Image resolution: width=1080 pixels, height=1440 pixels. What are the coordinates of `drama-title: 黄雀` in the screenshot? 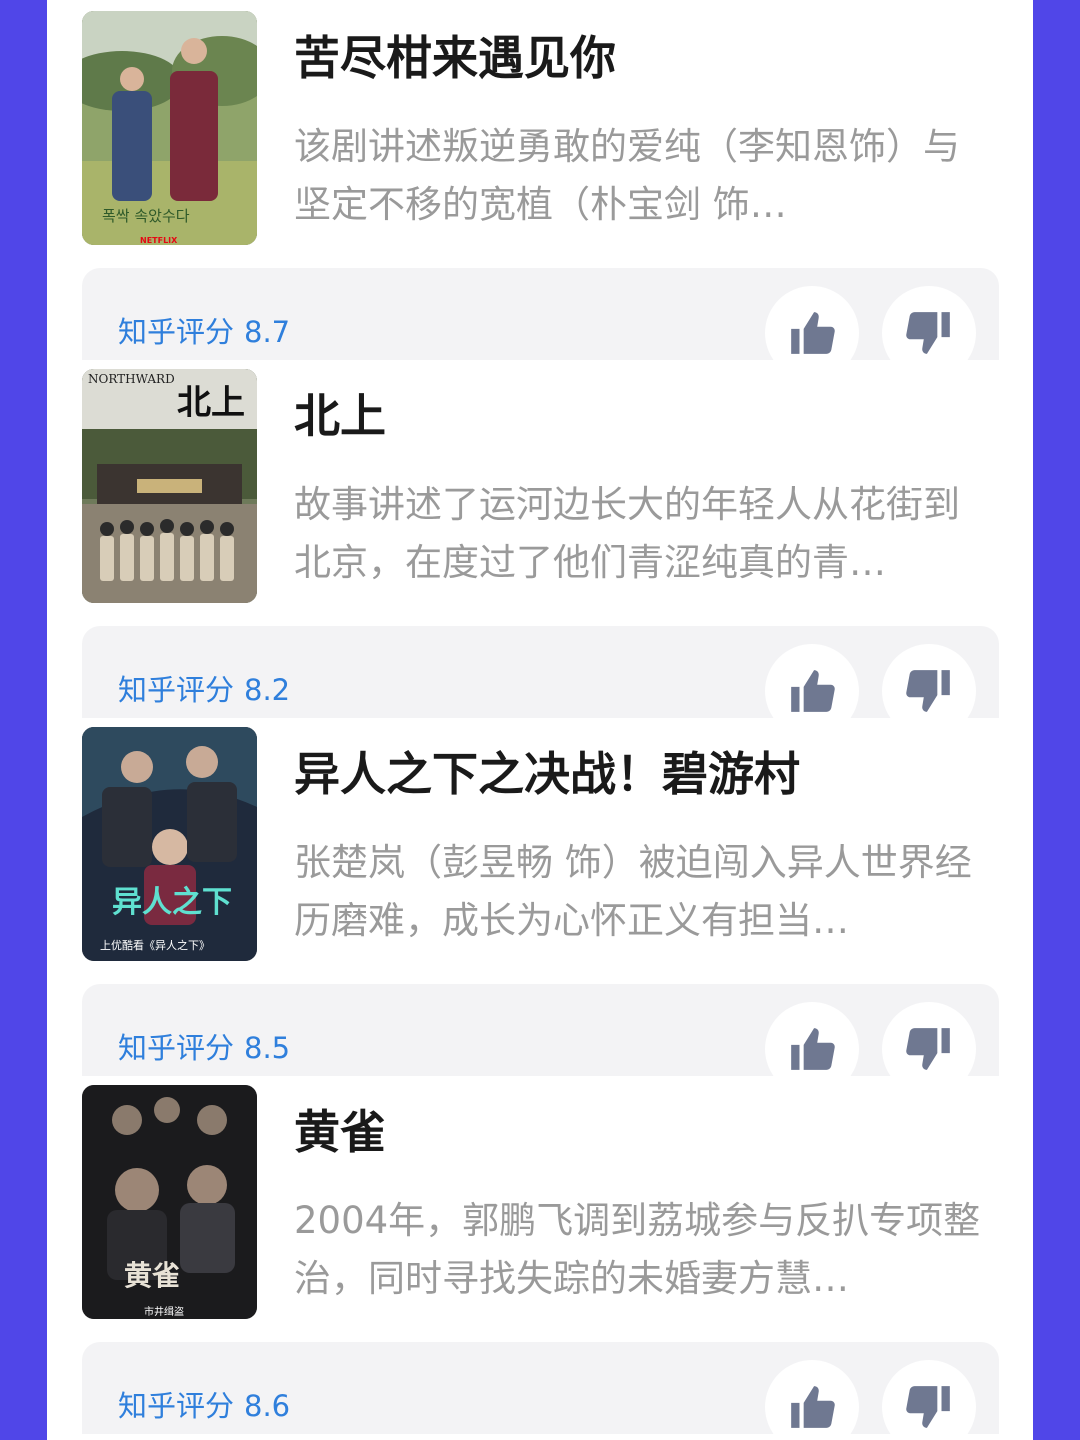 It's located at (644, 1132).